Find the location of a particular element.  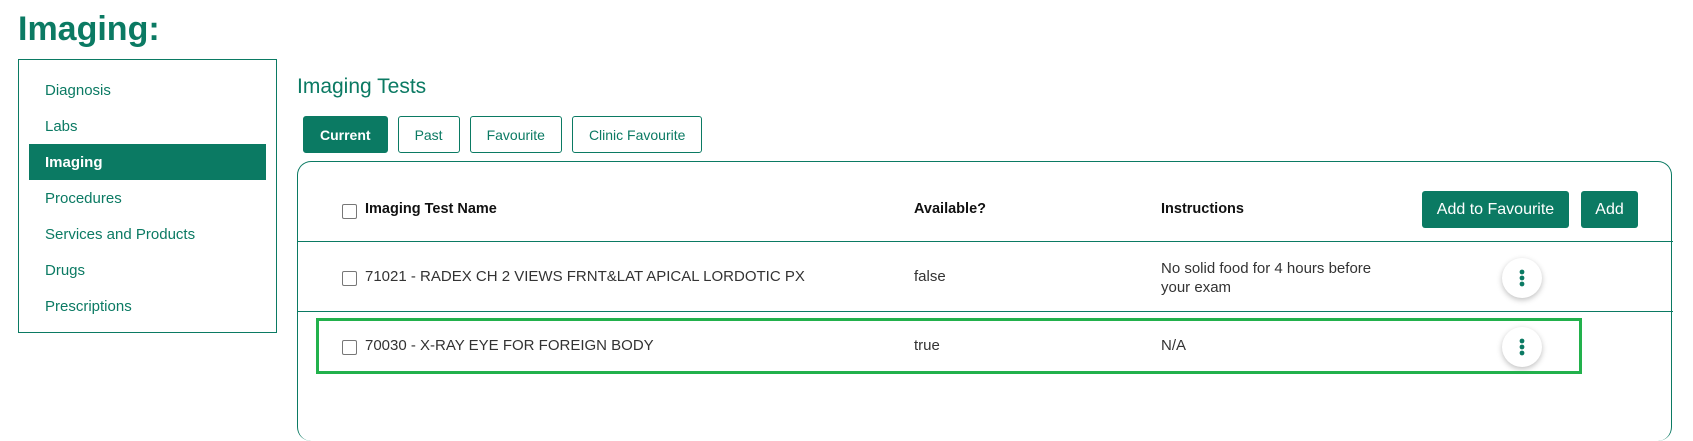

sidebar-item-services-and-products: Services and Products is located at coordinates (147, 234).